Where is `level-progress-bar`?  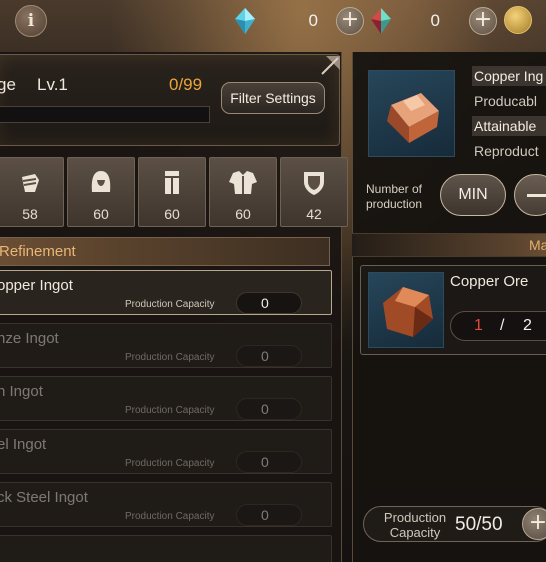 level-progress-bar is located at coordinates (105, 114).